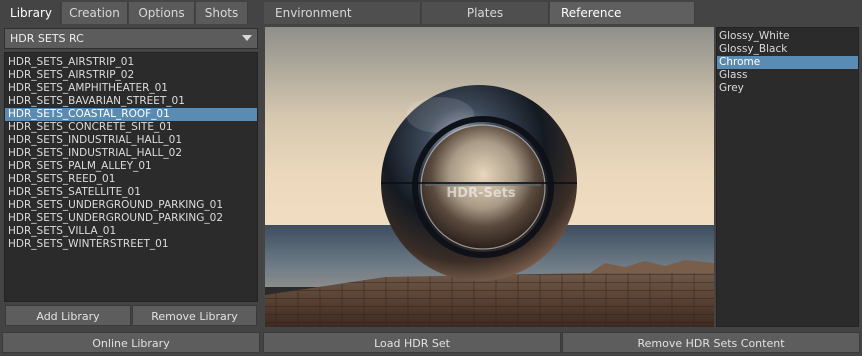  I want to click on tab-shots: Shots, so click(222, 13).